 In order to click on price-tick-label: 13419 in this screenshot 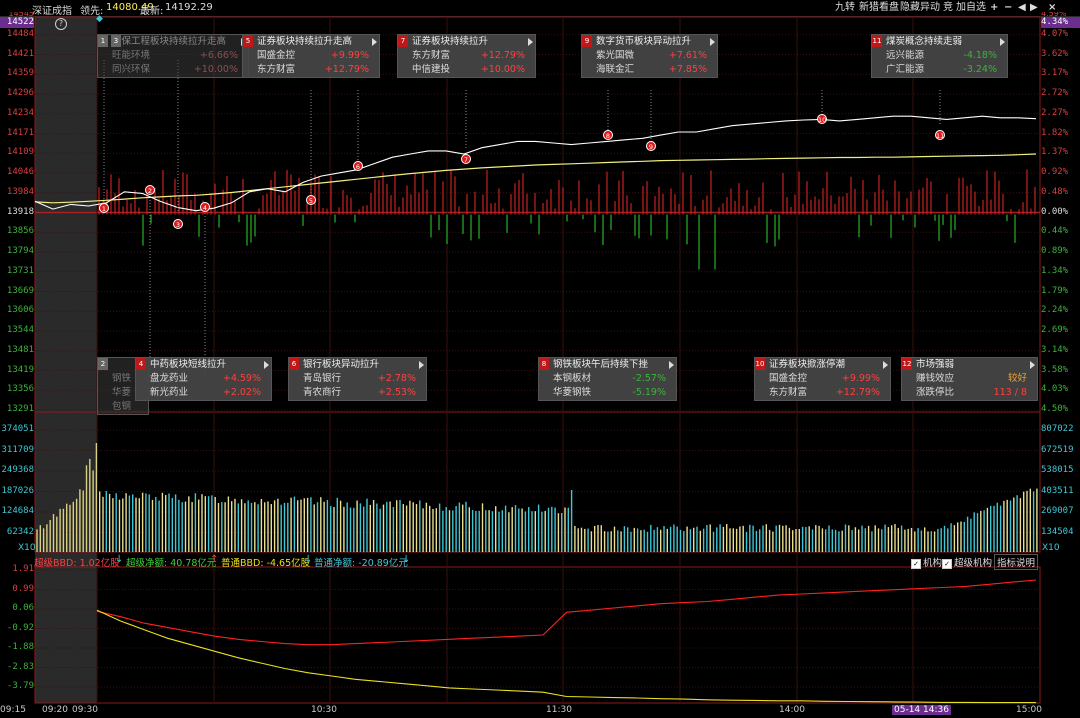, I will do `click(20, 369)`.